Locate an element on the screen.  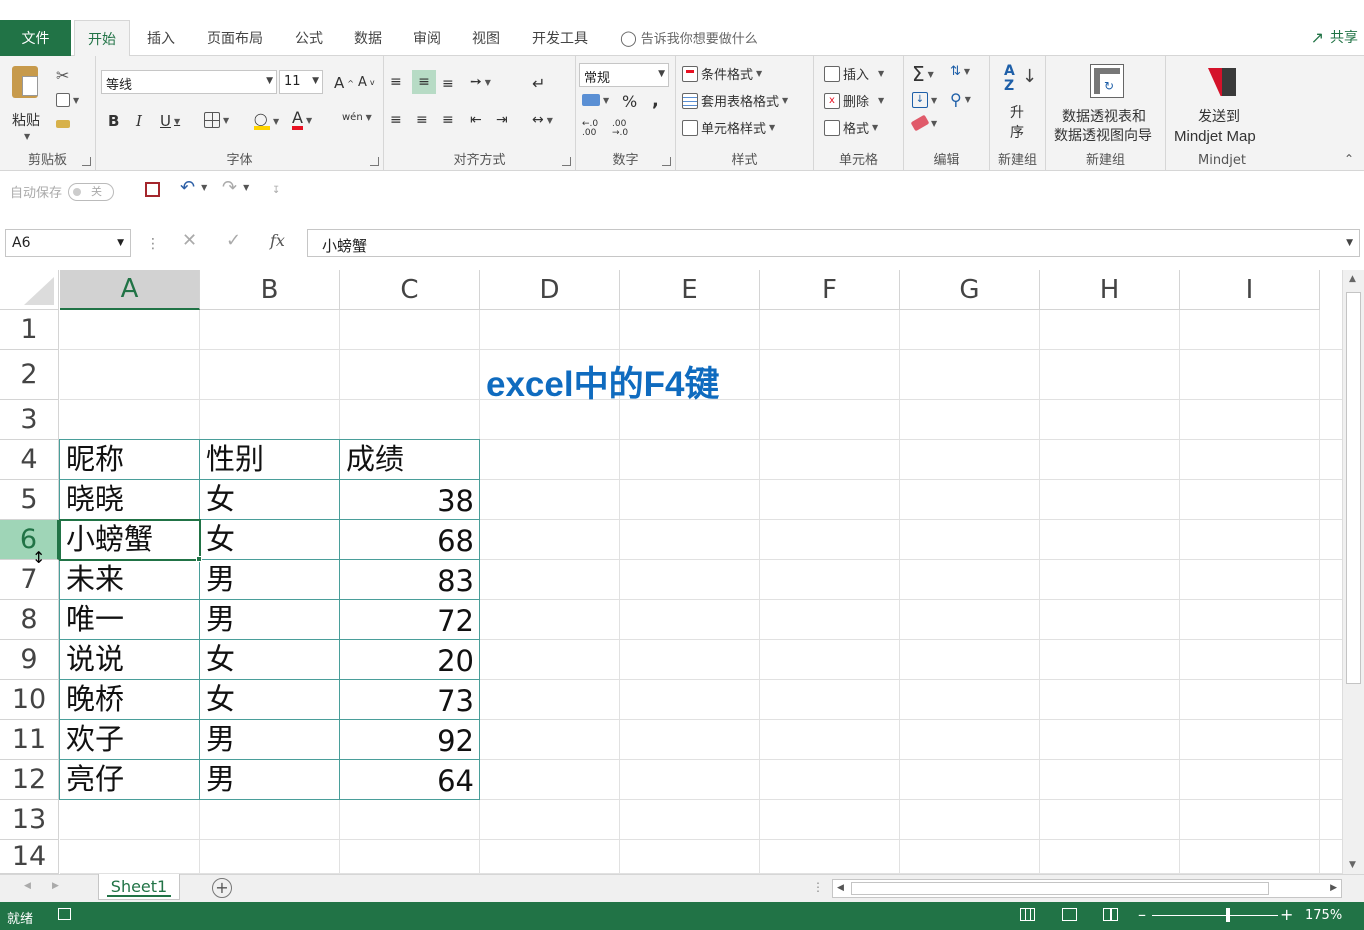
clear-button: ▼ is located at coordinates (923, 123).